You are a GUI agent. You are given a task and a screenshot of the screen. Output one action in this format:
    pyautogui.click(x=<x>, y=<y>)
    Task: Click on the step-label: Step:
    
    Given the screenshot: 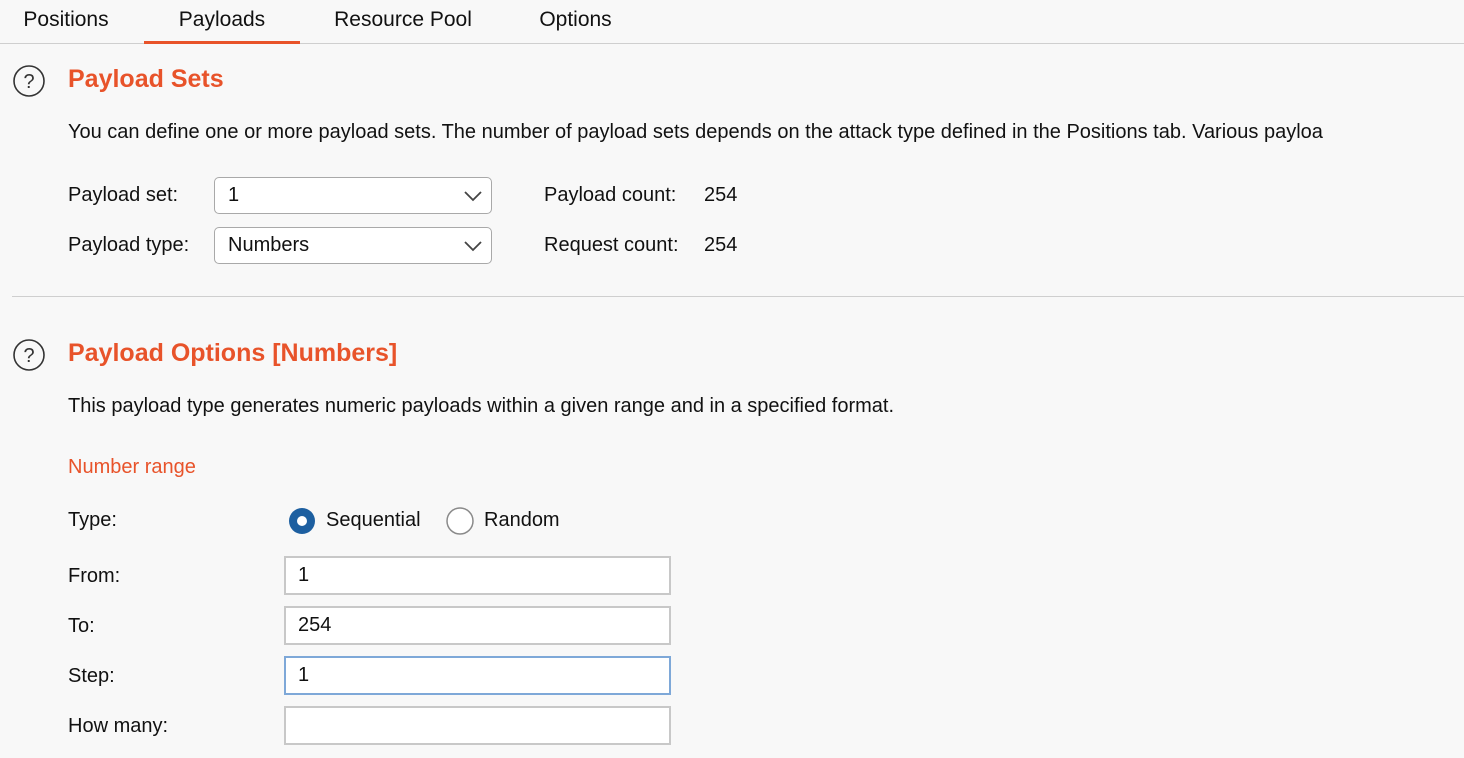 What is the action you would take?
    pyautogui.click(x=91, y=676)
    